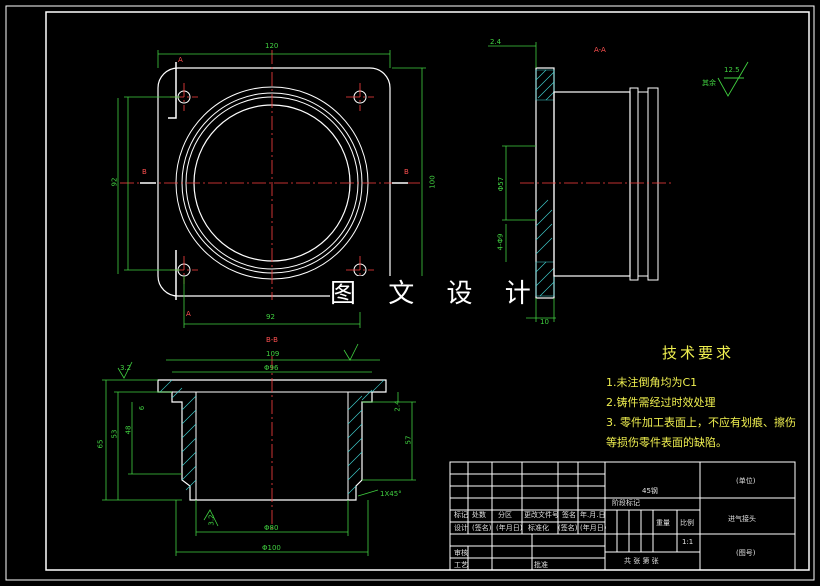 This screenshot has width=820, height=586. I want to click on side-view-title: A-A, so click(600, 50).